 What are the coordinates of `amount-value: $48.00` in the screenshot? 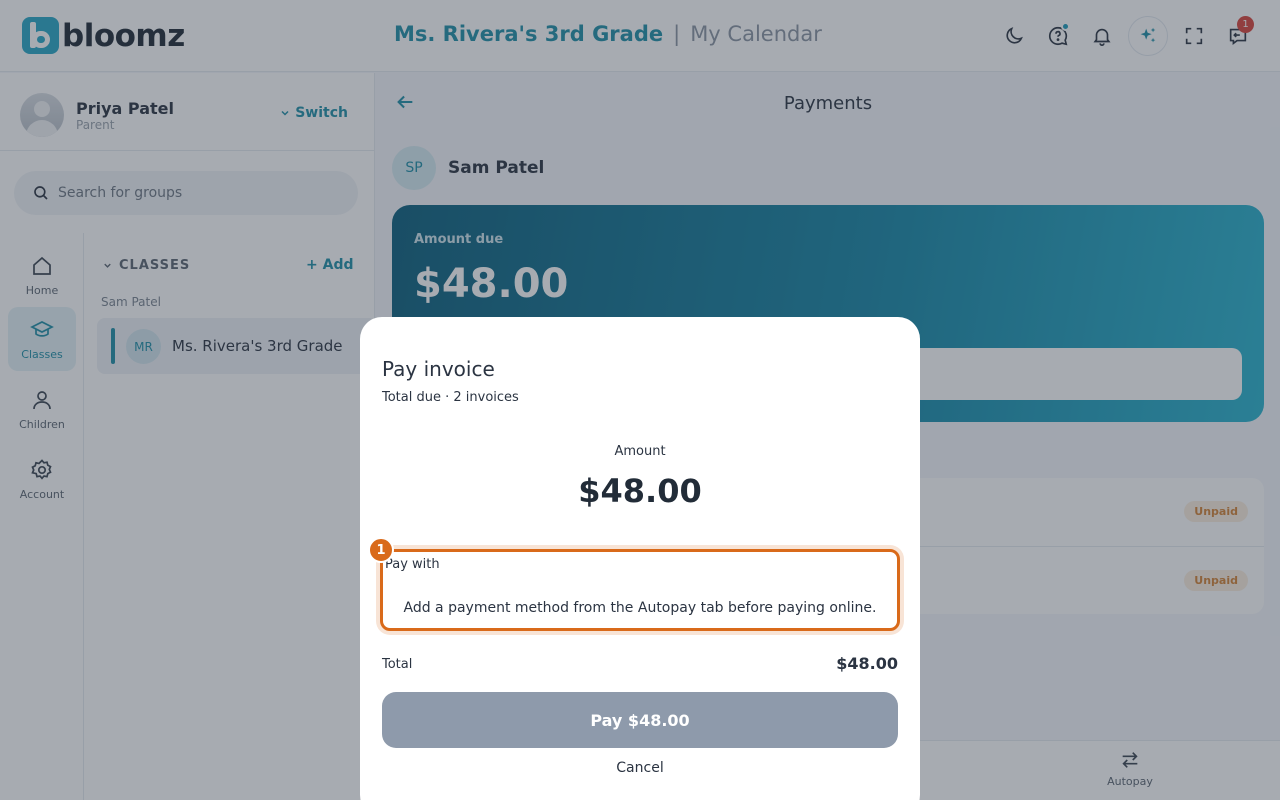 It's located at (640, 491).